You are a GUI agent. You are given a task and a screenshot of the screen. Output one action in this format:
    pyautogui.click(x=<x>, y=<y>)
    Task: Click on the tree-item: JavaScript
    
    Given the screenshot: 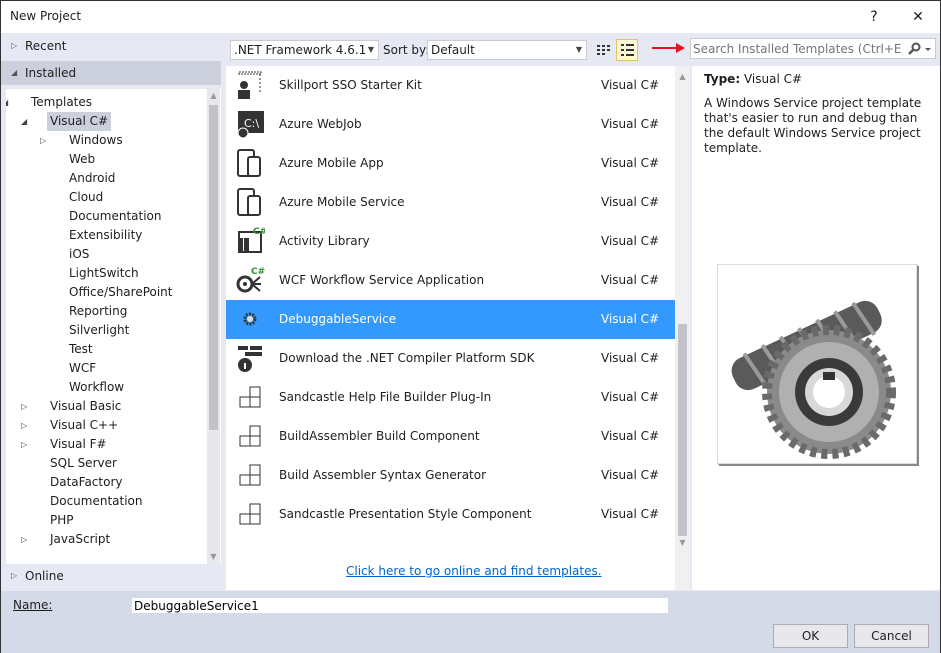 What is the action you would take?
    pyautogui.click(x=80, y=539)
    